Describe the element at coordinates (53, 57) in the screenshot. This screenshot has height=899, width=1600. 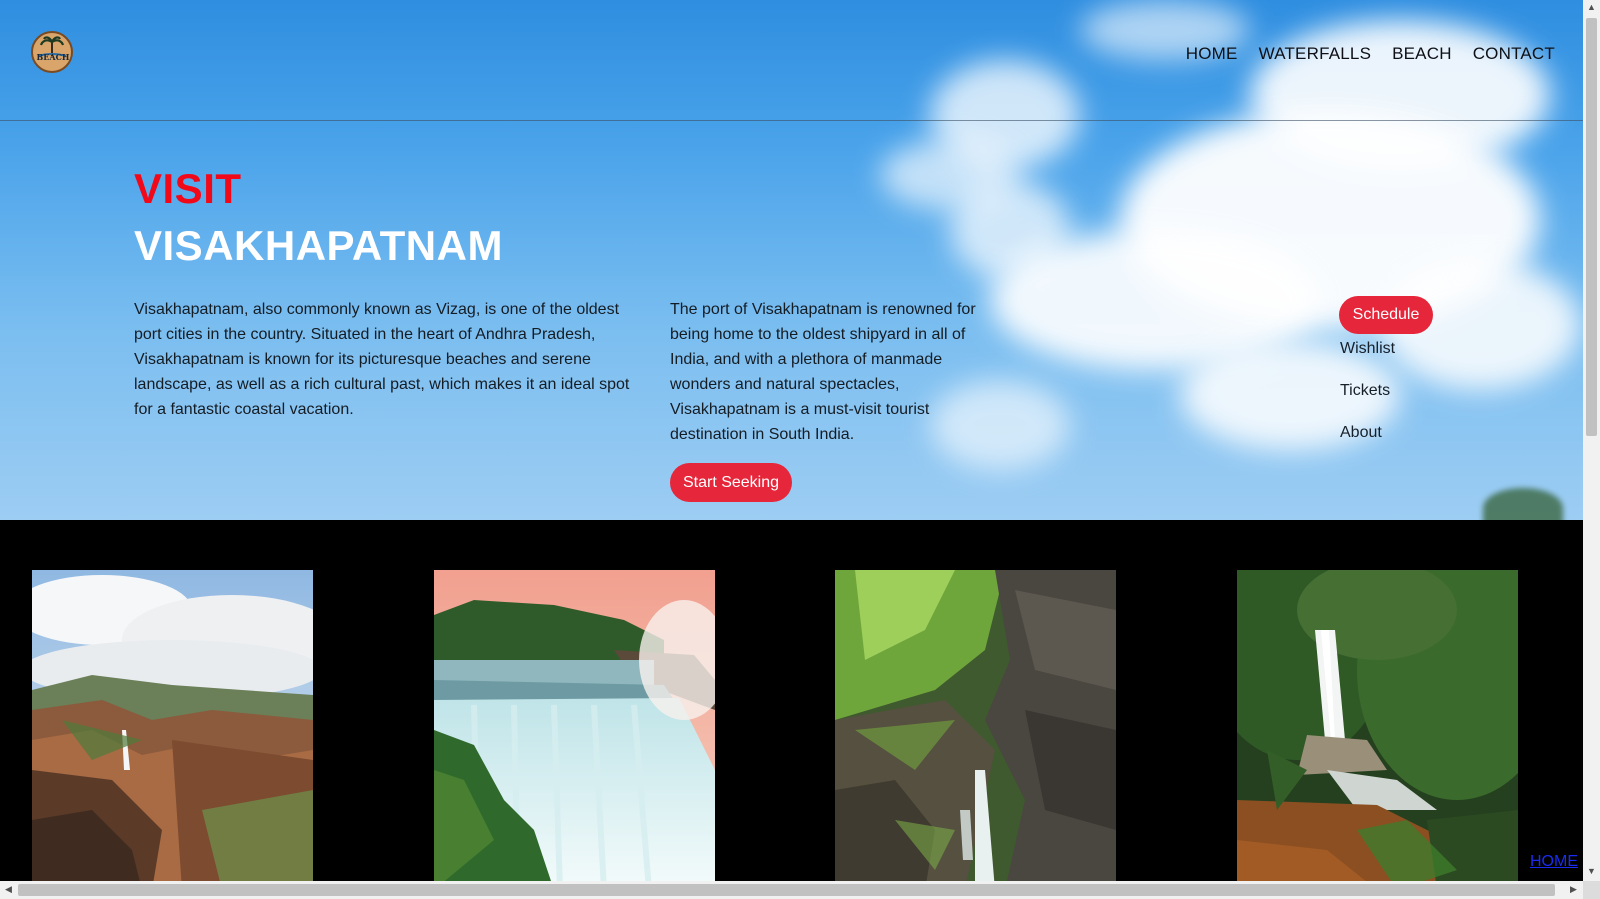
I see `logo-text: BEACH` at that location.